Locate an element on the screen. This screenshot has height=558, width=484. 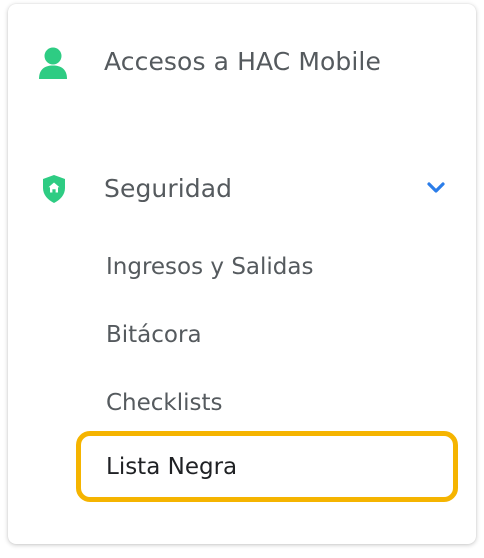
menu-item-hac-mobile-label: Accesos a HAC Mobile is located at coordinates (242, 61).